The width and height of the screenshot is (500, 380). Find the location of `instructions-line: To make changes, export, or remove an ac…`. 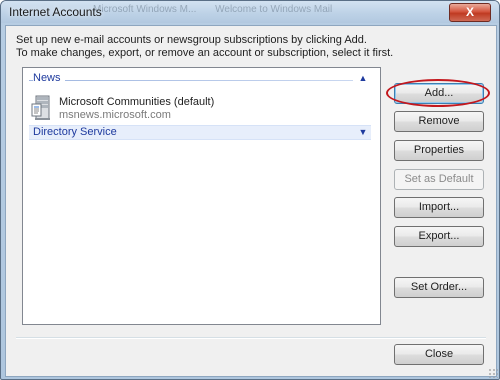

instructions-line: To make changes, export, or remove an ac… is located at coordinates (205, 53).